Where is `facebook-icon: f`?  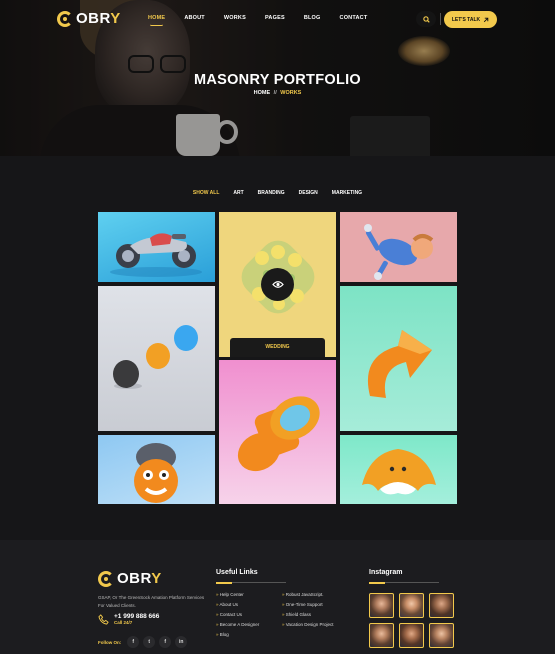
facebook-icon: f is located at coordinates (133, 642).